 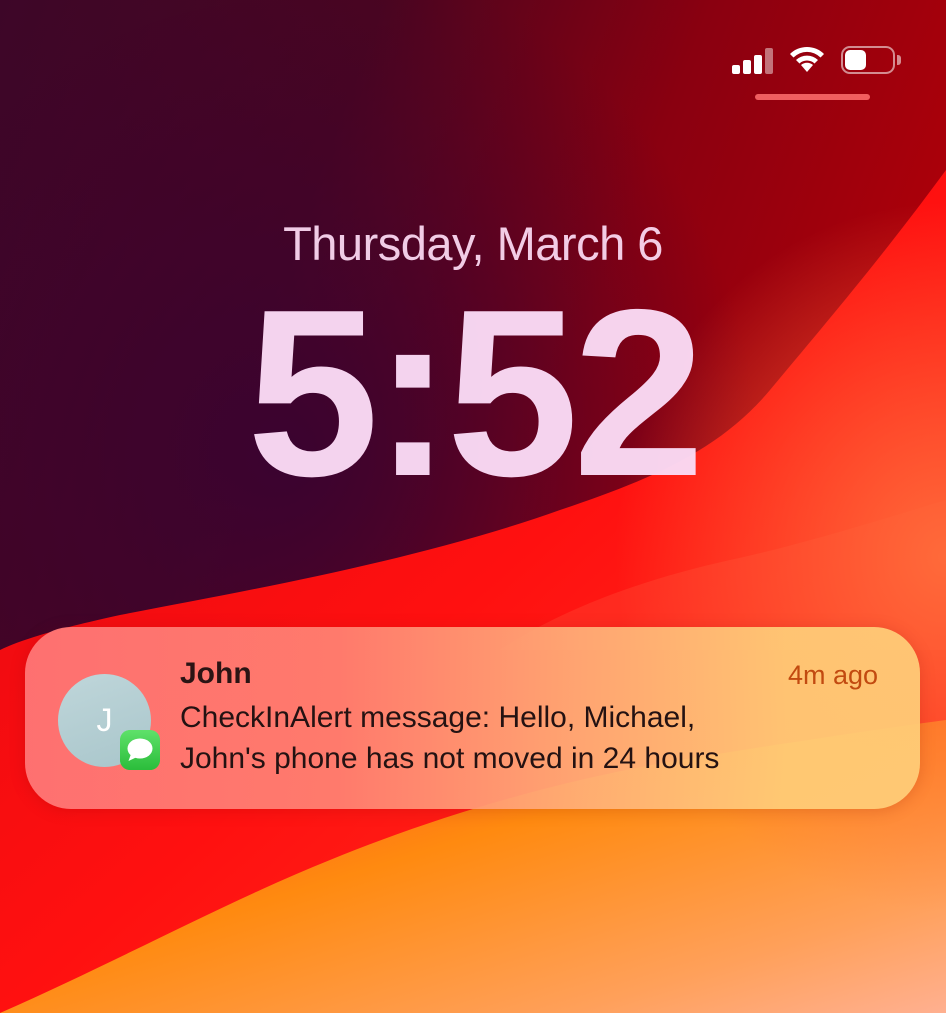 I want to click on status-indicator-bar, so click(x=812, y=97).